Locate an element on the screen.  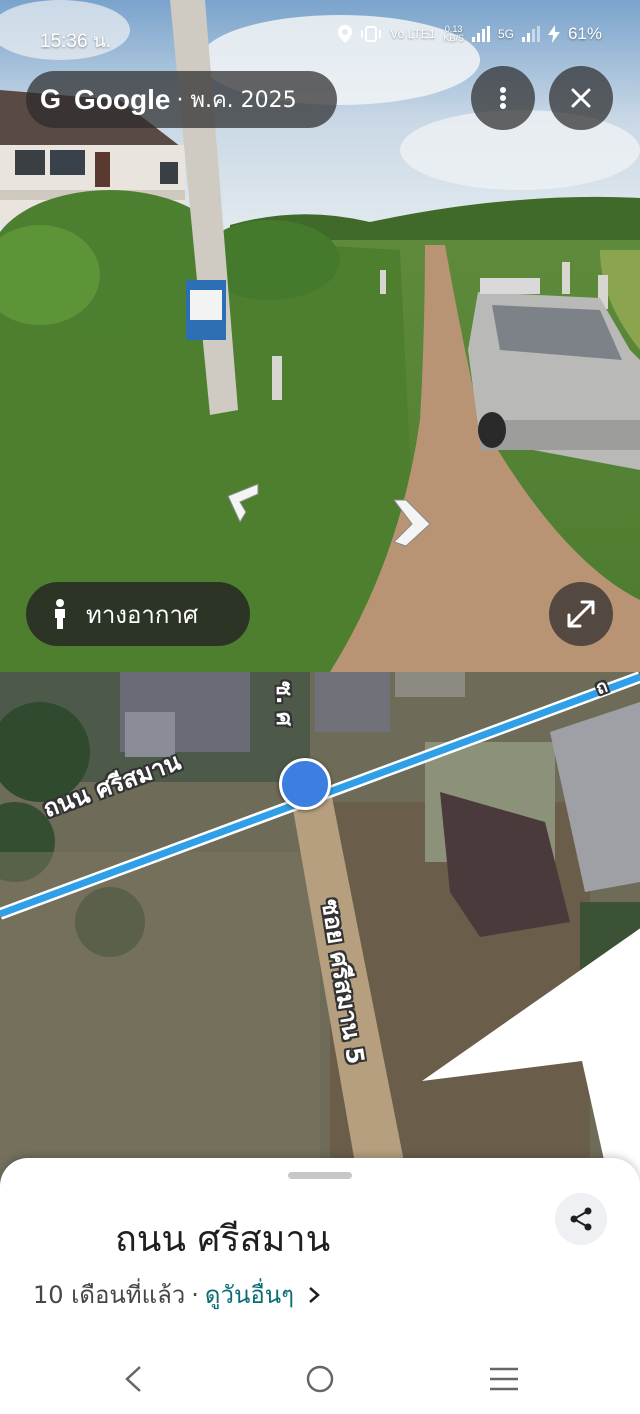
system-navigation-bar is located at coordinates (320, 1380).